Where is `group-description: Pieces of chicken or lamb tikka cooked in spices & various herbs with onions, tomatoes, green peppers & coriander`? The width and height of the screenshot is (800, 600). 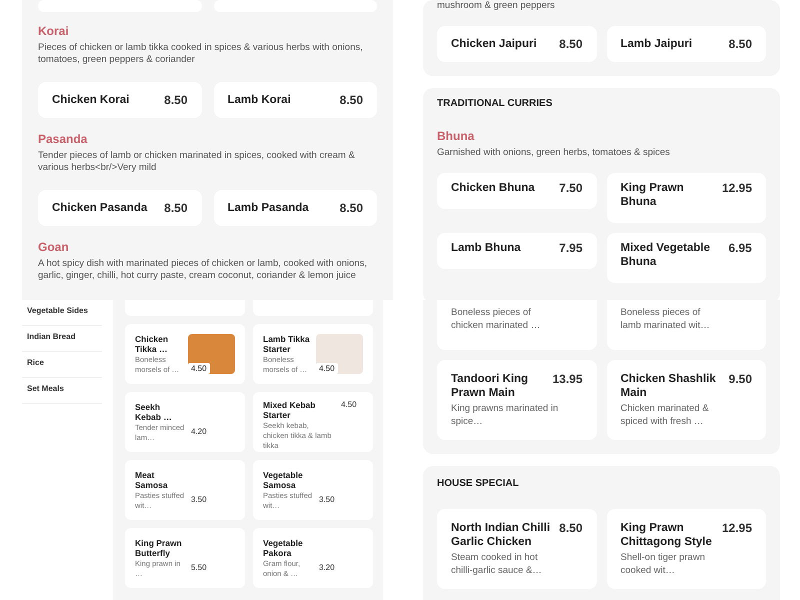 group-description: Pieces of chicken or lamb tikka cooked in spices & various herbs with onions, tomatoes, green peppers & coriander is located at coordinates (201, 54).